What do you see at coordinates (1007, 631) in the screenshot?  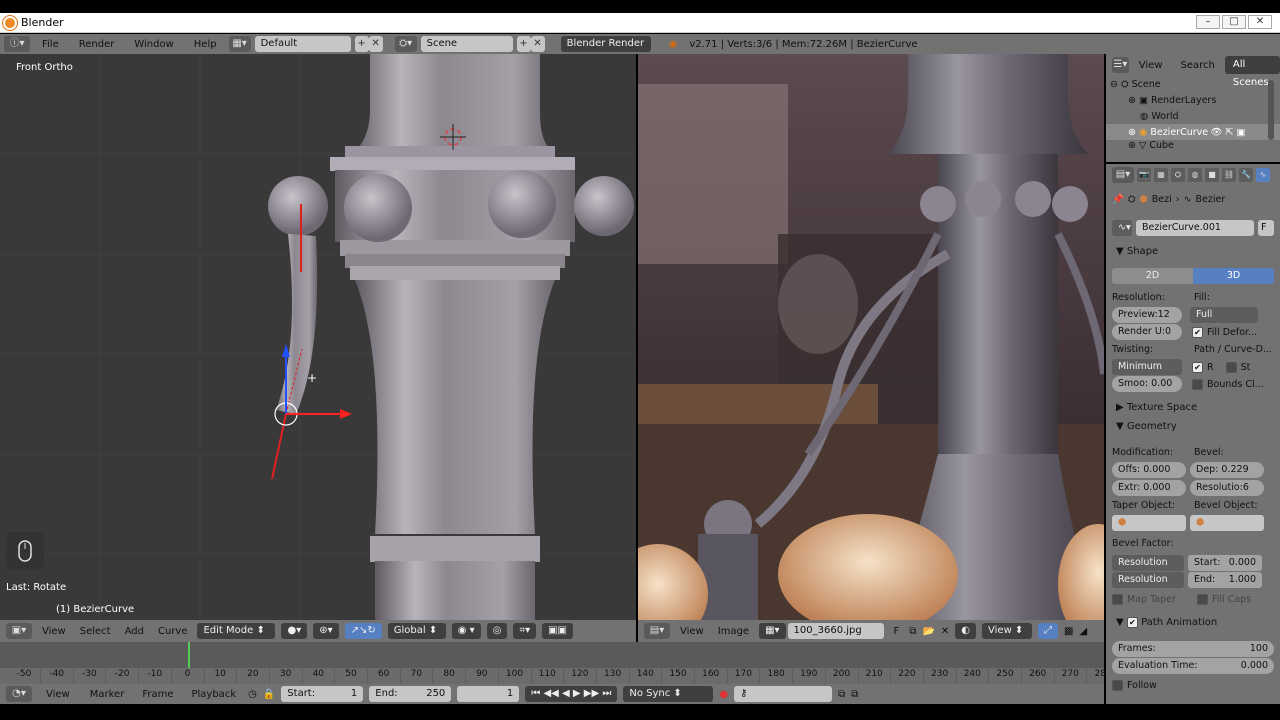 I see `view-mode-select: View ⬍` at bounding box center [1007, 631].